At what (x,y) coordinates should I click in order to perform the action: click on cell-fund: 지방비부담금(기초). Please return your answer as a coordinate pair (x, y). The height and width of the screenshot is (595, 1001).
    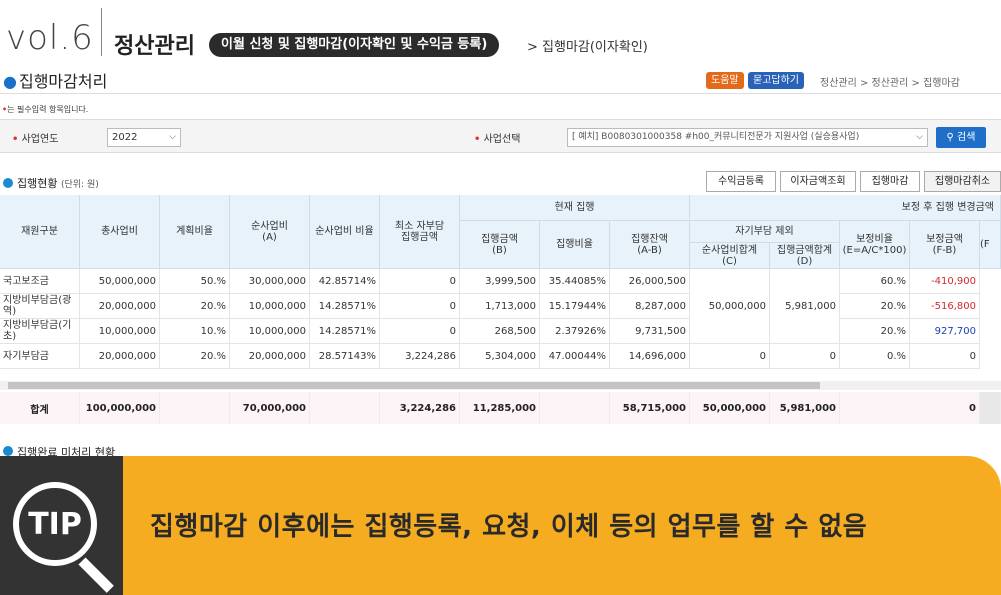
    Looking at the image, I should click on (40, 331).